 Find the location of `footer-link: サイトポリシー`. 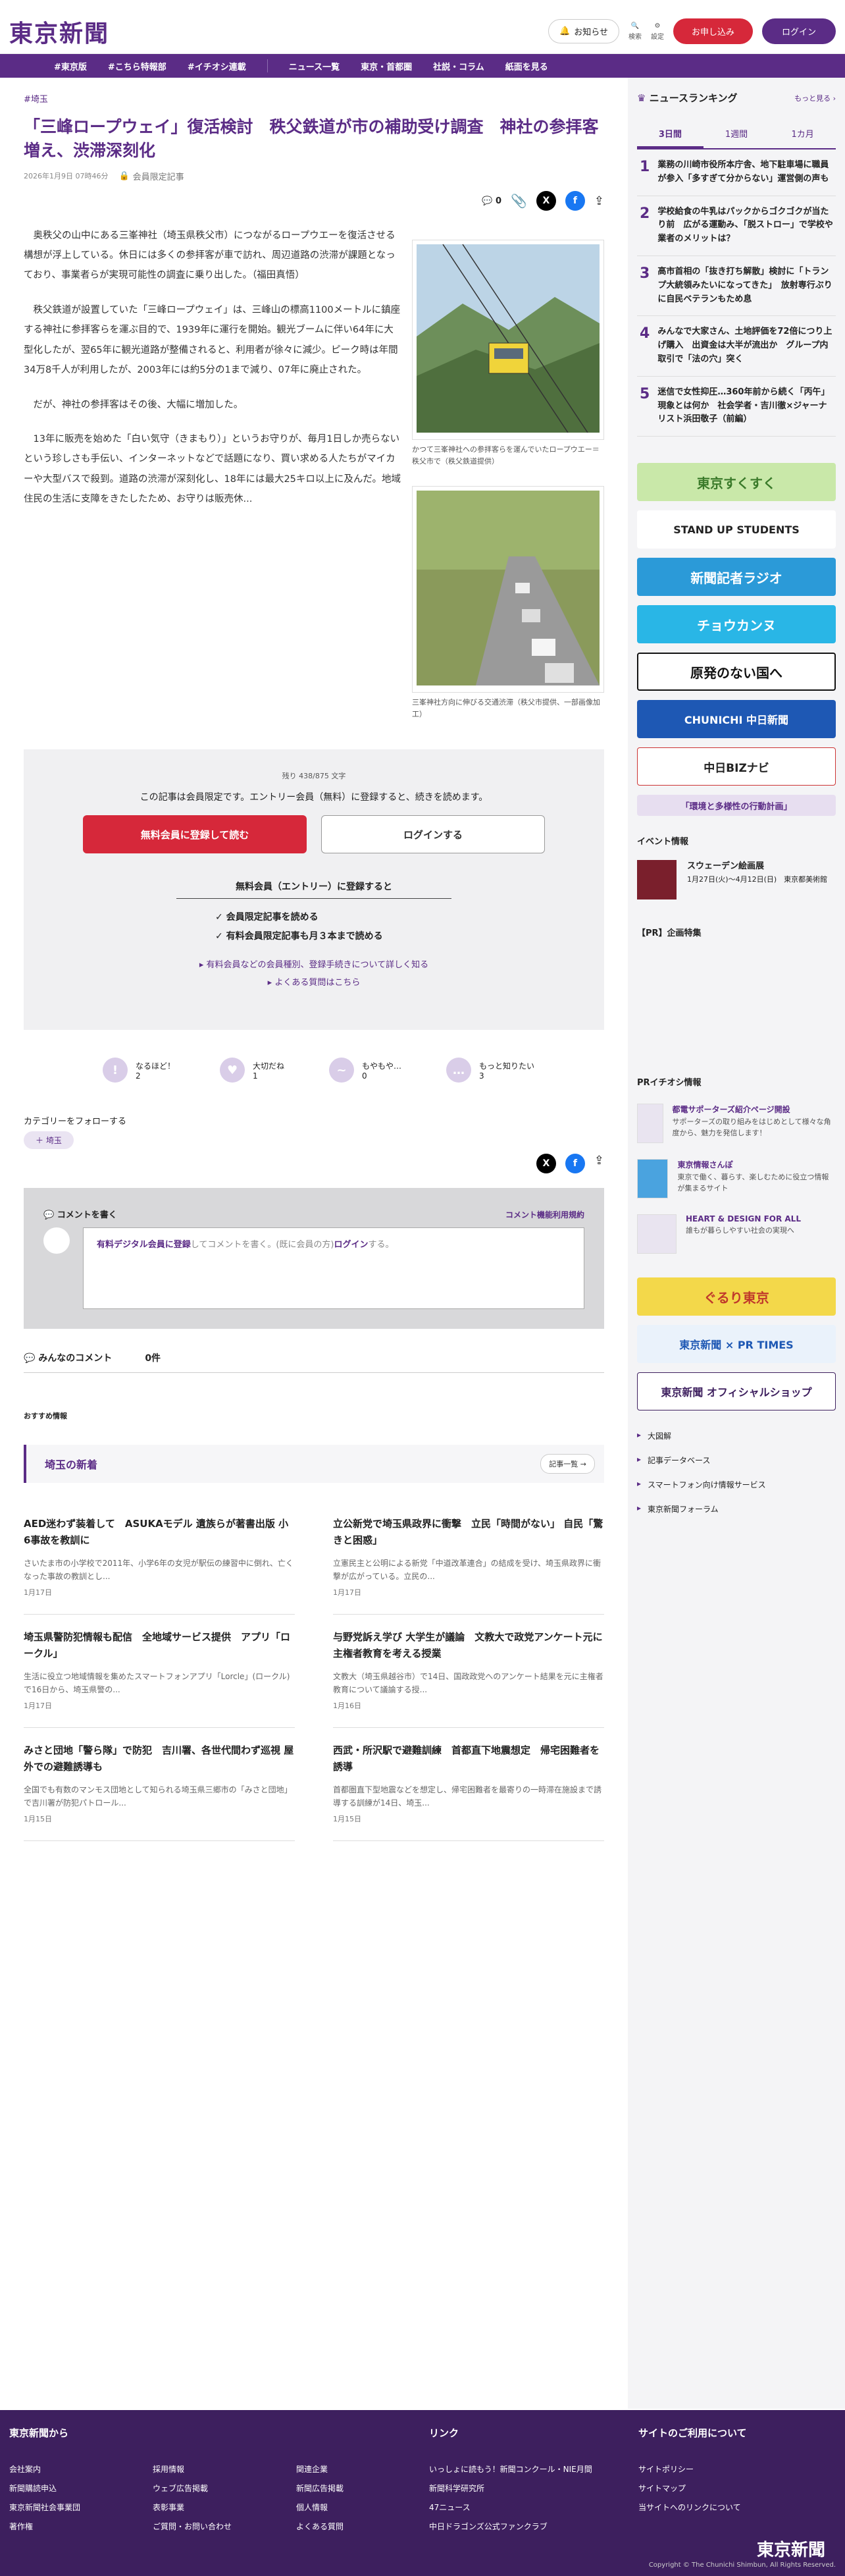

footer-link: サイトポリシー is located at coordinates (693, 2469).